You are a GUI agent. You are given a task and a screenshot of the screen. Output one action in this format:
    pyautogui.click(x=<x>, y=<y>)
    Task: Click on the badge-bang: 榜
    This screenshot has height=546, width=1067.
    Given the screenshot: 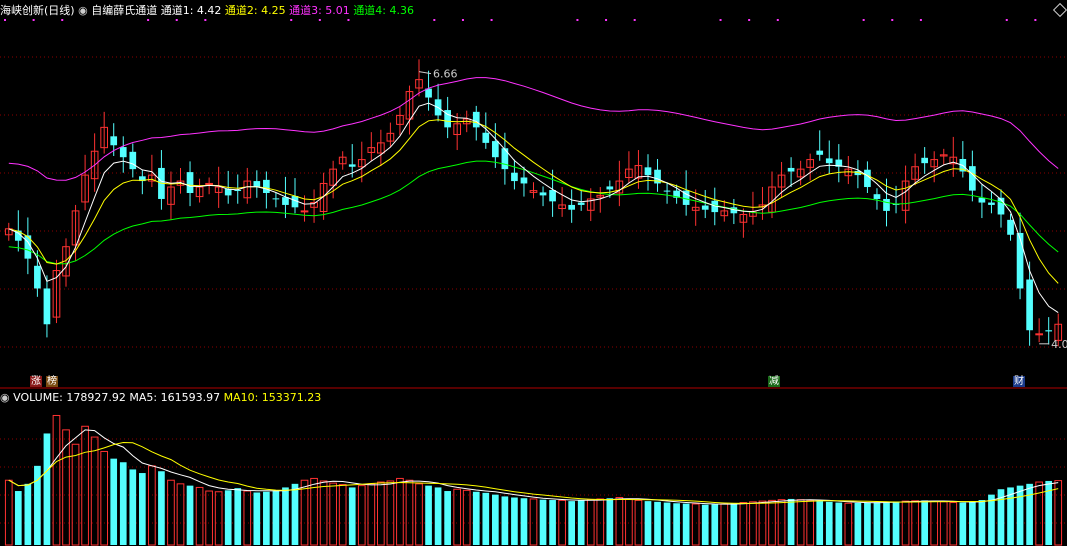 What is the action you would take?
    pyautogui.click(x=52, y=381)
    